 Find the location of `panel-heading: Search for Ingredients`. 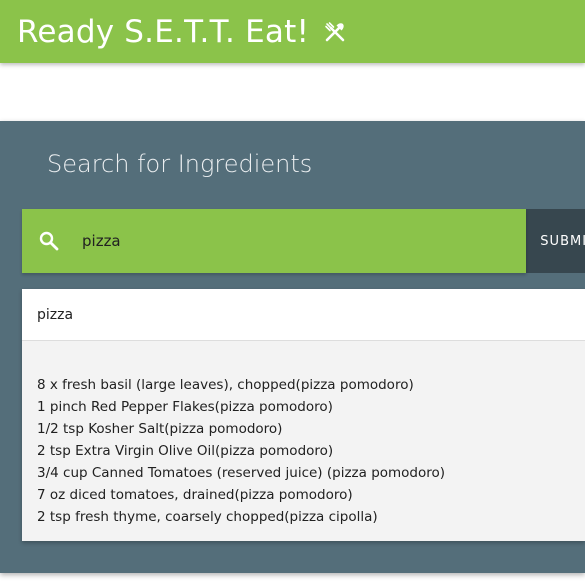

panel-heading: Search for Ingredients is located at coordinates (180, 164).